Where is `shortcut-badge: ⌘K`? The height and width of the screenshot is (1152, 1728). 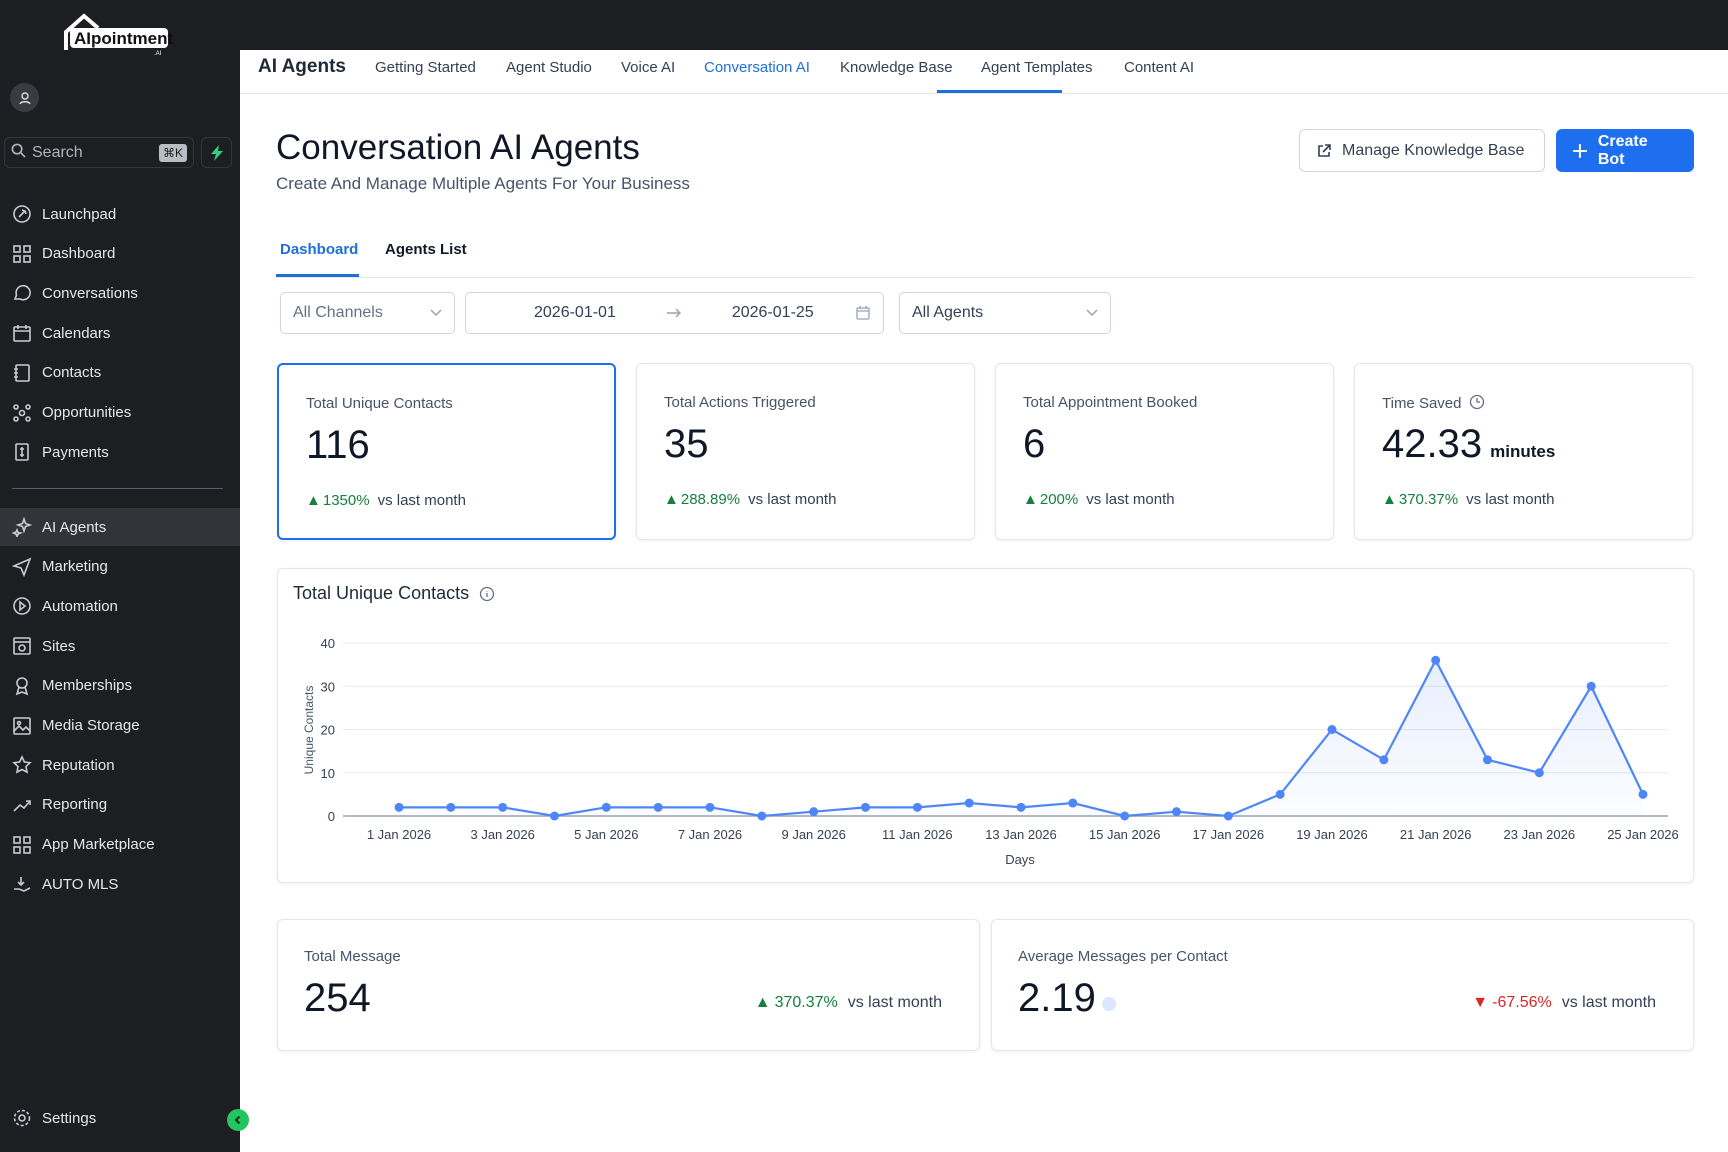 shortcut-badge: ⌘K is located at coordinates (172, 152).